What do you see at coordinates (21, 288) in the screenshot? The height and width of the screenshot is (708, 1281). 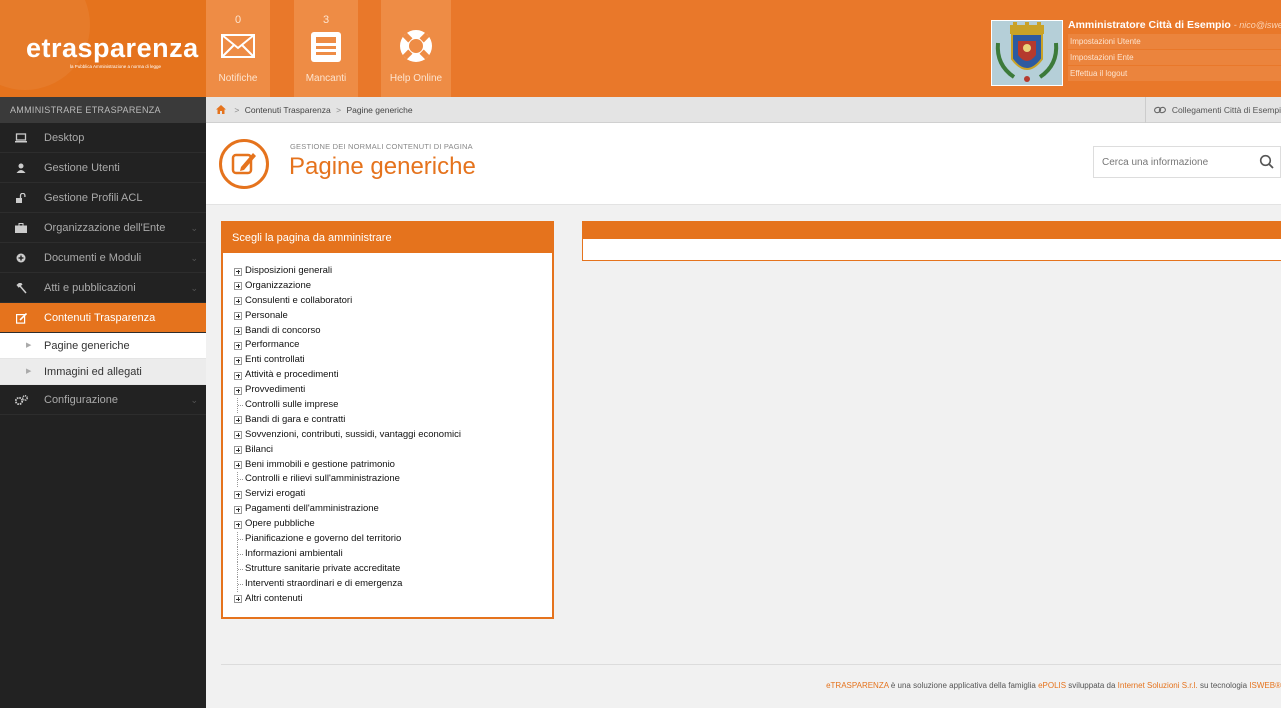 I see `gavel-icon` at bounding box center [21, 288].